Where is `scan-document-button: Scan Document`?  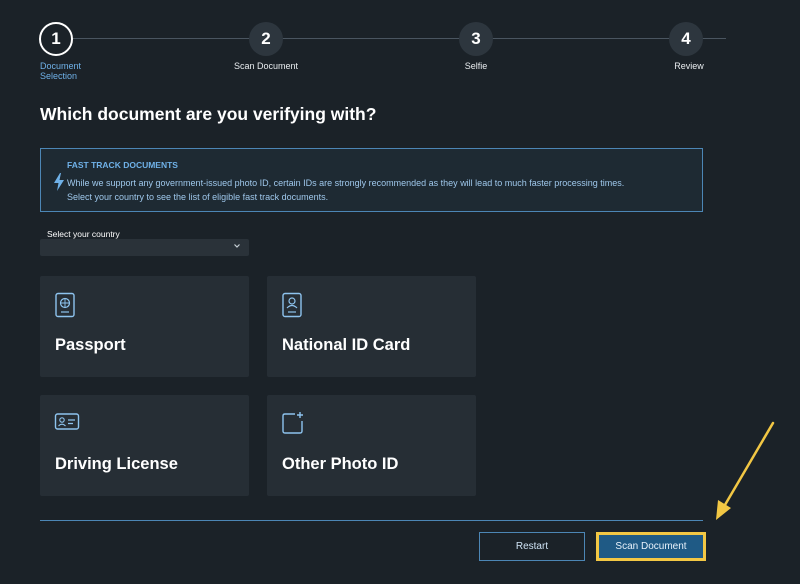 scan-document-button: Scan Document is located at coordinates (651, 546).